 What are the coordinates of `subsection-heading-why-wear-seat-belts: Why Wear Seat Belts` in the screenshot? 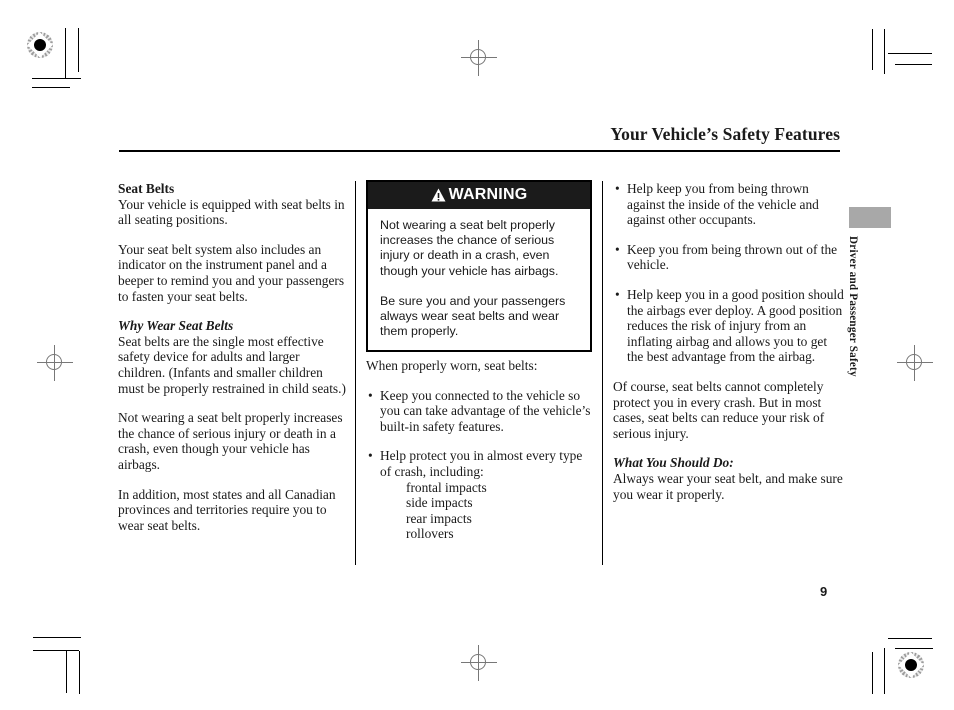 It's located at (176, 326).